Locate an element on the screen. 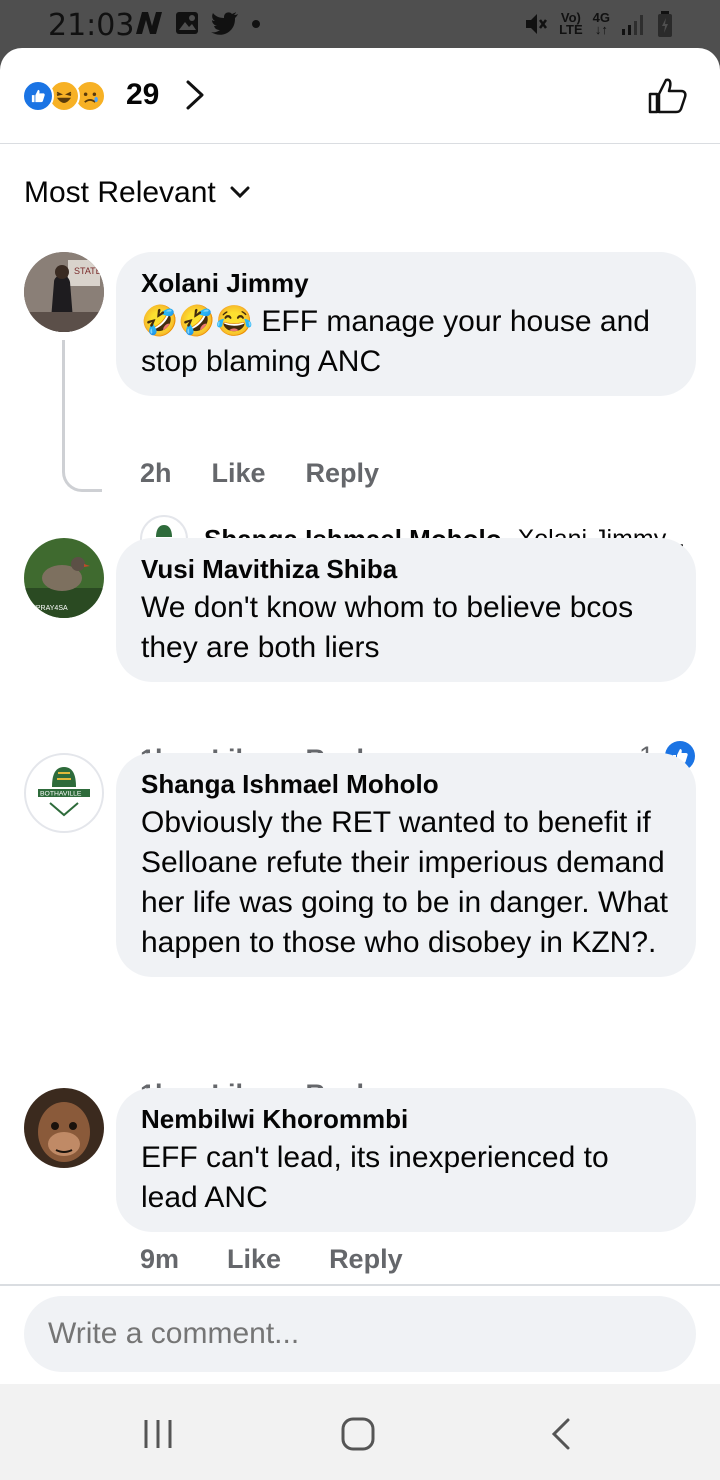 This screenshot has width=720, height=1480. comment-actions: 2h Like Reply is located at coordinates (259, 473).